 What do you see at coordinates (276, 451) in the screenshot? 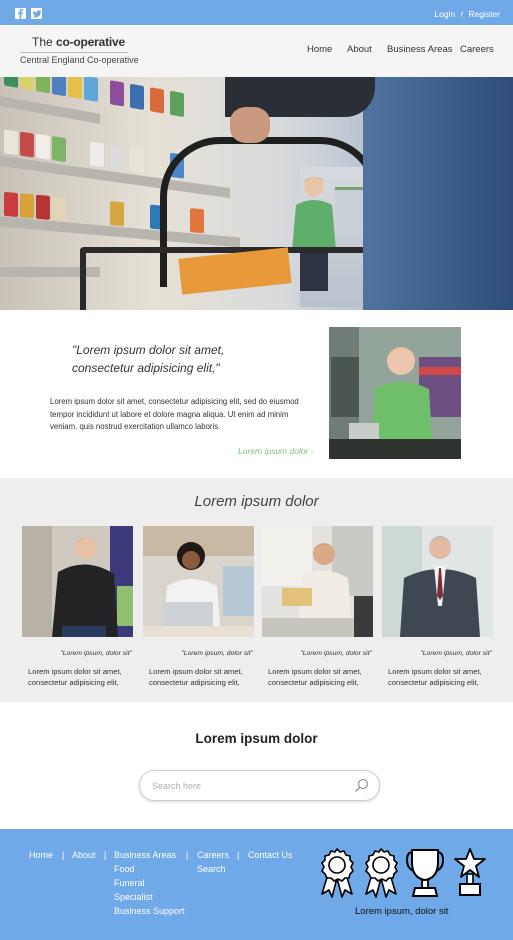
I see `intro-read-more-link: Lorem ipsum dolor -` at bounding box center [276, 451].